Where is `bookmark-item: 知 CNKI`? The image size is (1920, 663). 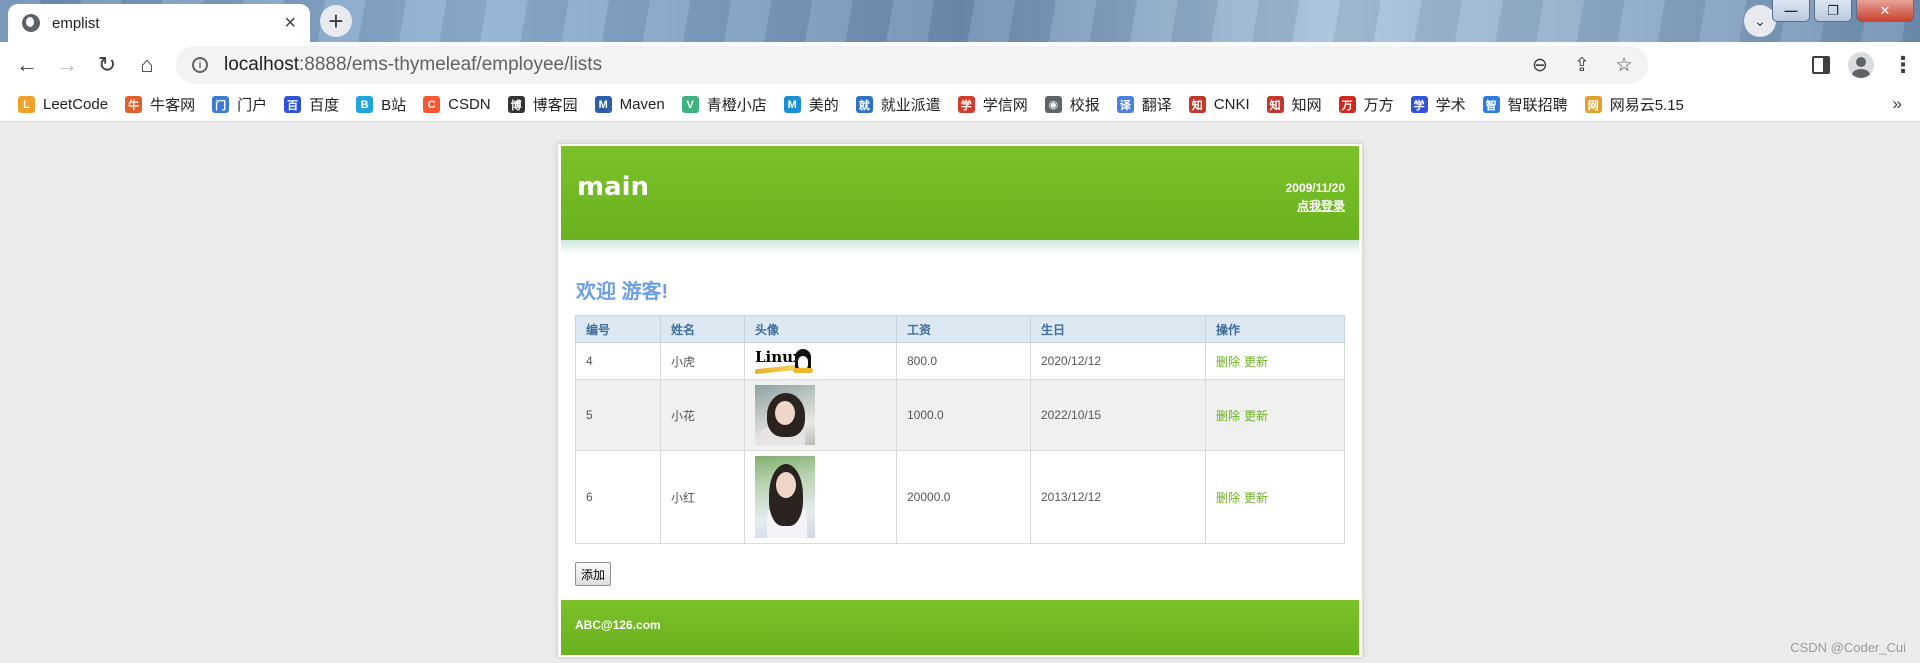 bookmark-item: 知 CNKI is located at coordinates (1219, 104).